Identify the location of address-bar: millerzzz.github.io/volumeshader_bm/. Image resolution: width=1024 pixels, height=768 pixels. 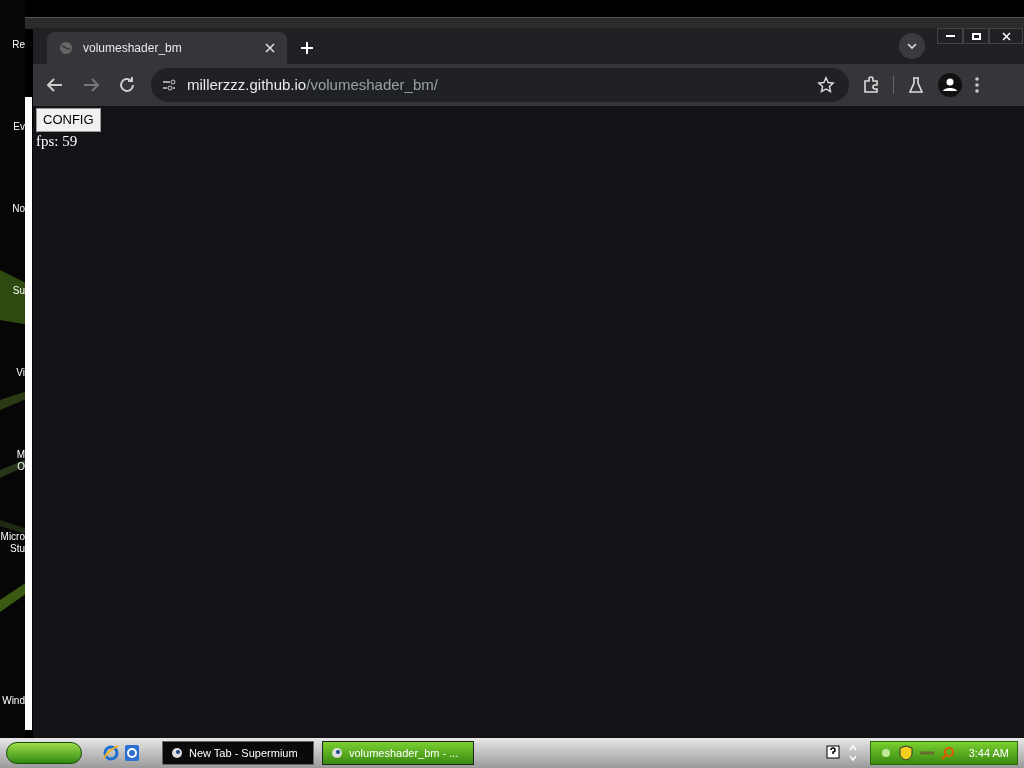
(500, 85).